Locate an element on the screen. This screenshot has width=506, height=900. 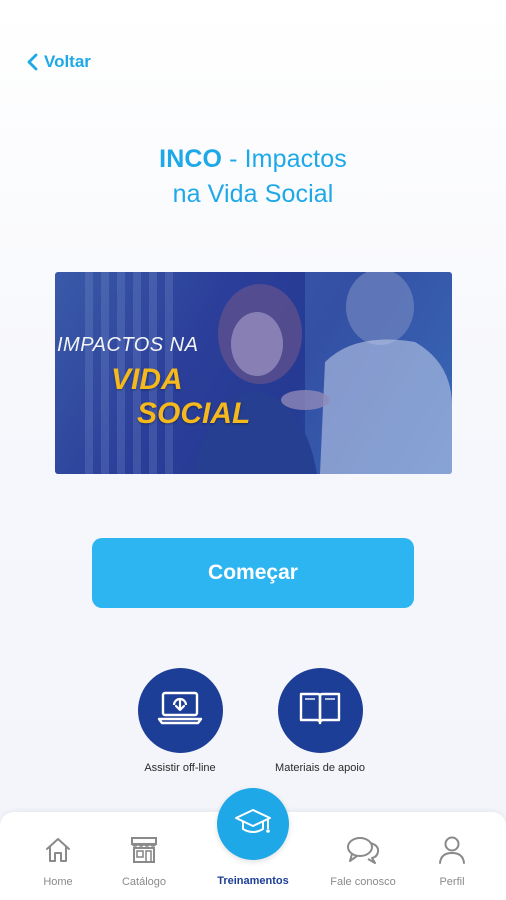
nav-label-home: Home is located at coordinates (58, 882).